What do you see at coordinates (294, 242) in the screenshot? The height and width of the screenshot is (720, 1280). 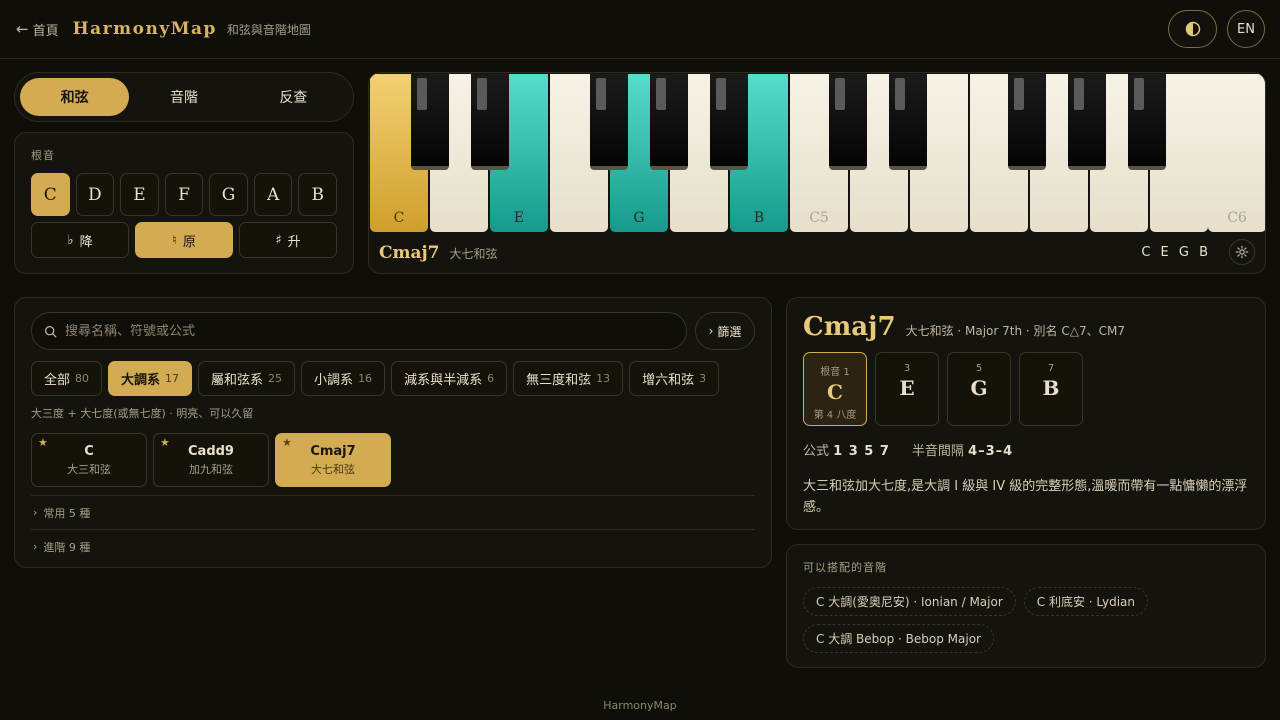 I see `sharp-label: 升` at bounding box center [294, 242].